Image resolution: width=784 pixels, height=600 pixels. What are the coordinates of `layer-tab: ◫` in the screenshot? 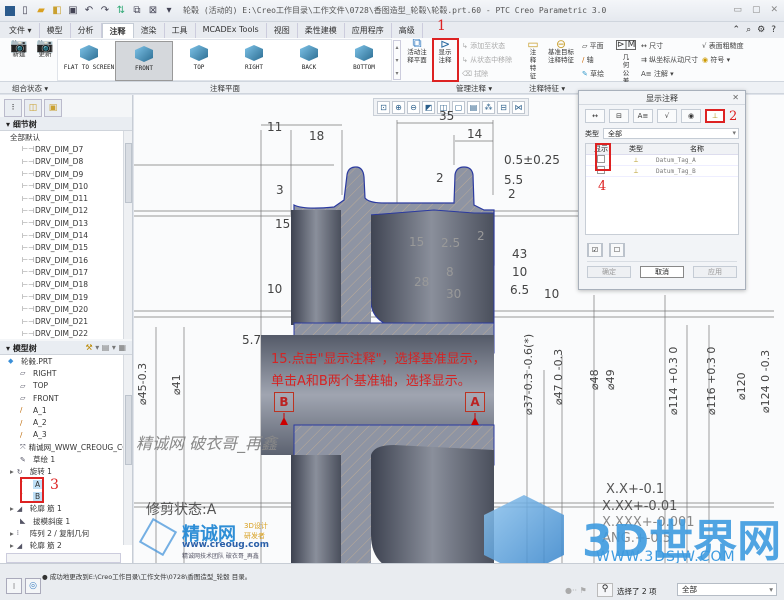 It's located at (33, 108).